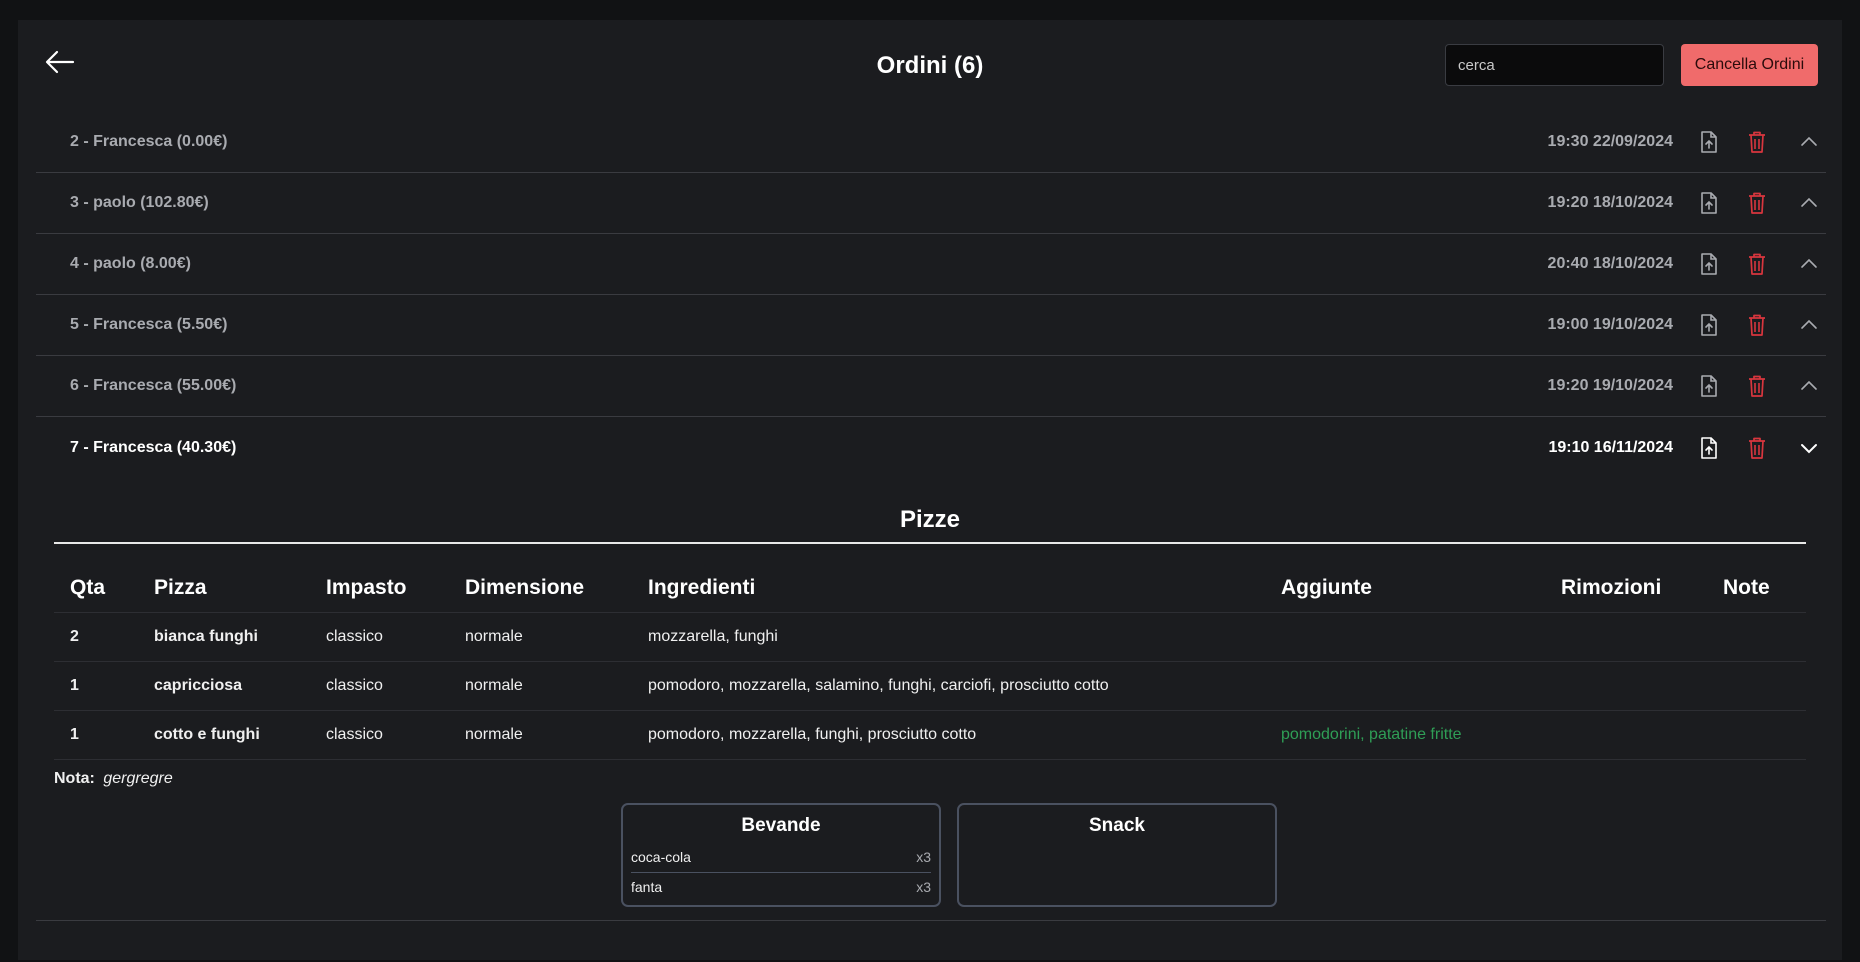  Describe the element at coordinates (930, 66) in the screenshot. I see `top-bar: Ordini (6) Cancella Ordini` at that location.